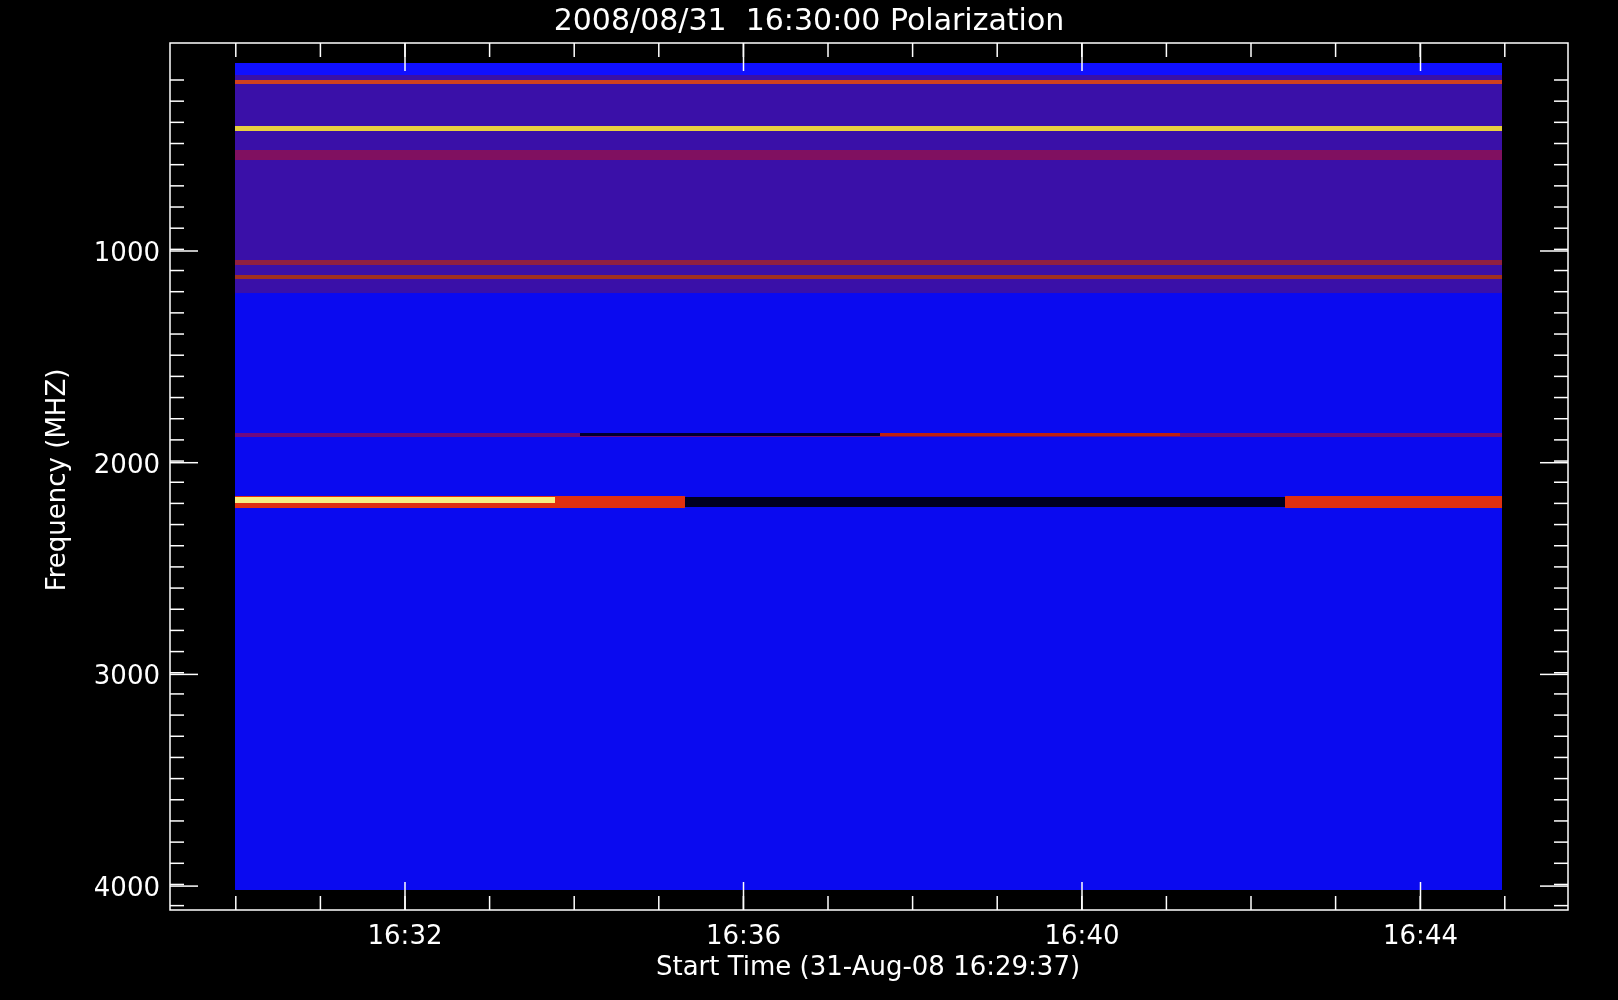  What do you see at coordinates (126, 675) in the screenshot?
I see `y-tick-label: 3000` at bounding box center [126, 675].